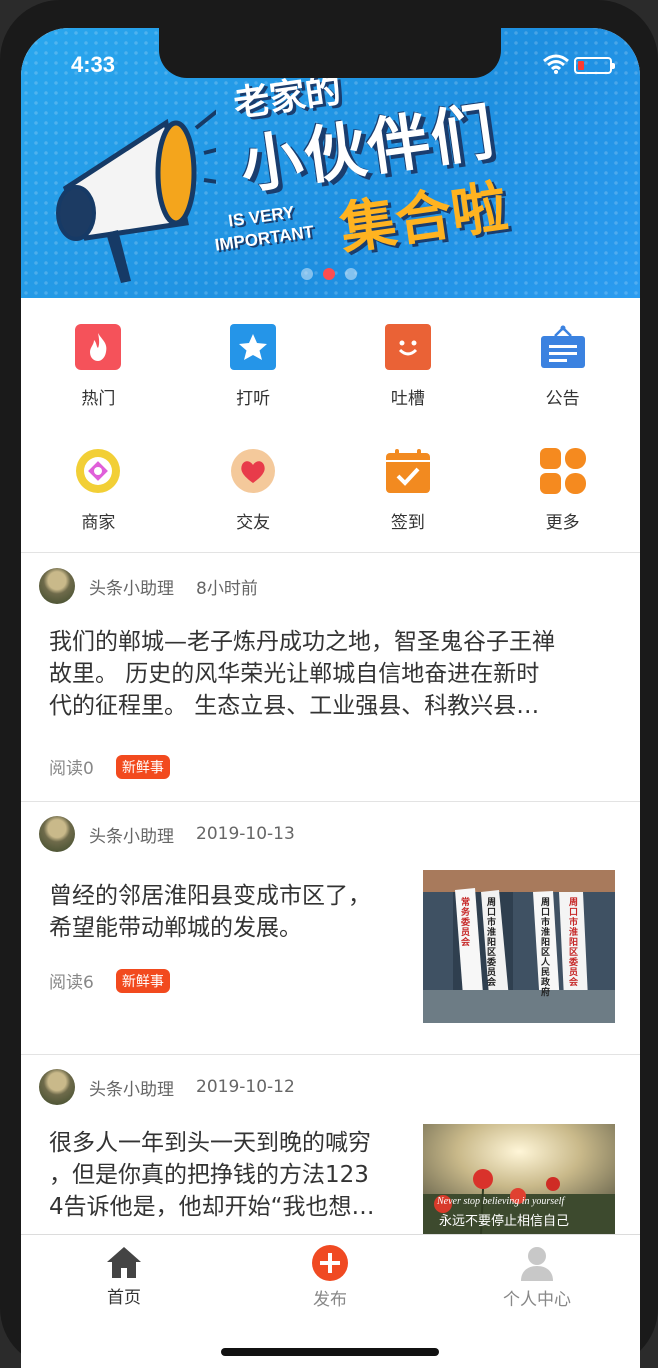 The image size is (658, 1368). I want to click on thumbnail-sign-text: 周口市淮阳区人民政府, so click(546, 948).